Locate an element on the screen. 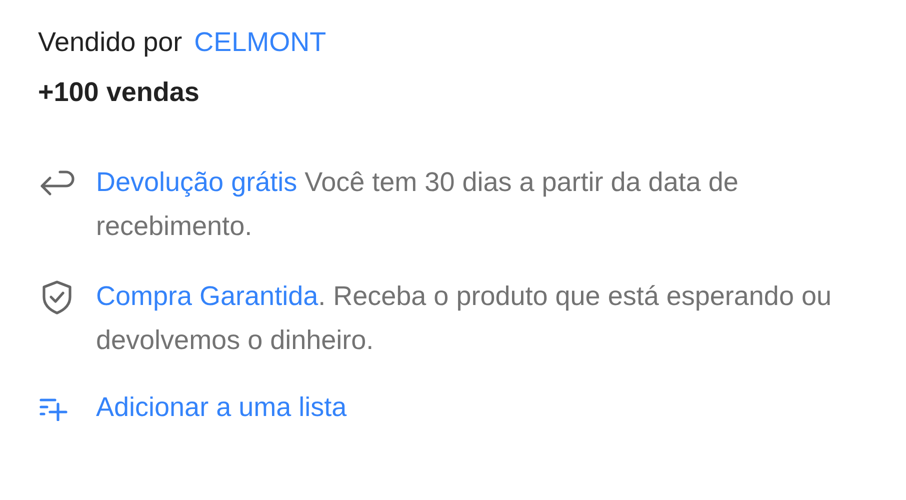  seller-label: Vendido por is located at coordinates (110, 42).